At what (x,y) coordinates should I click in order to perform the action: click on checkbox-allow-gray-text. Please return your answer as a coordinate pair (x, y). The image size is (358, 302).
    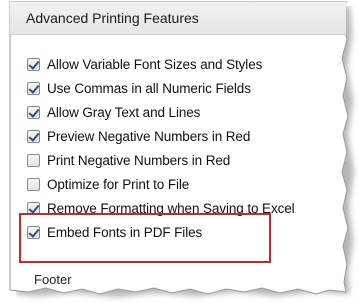
    Looking at the image, I should click on (33, 112).